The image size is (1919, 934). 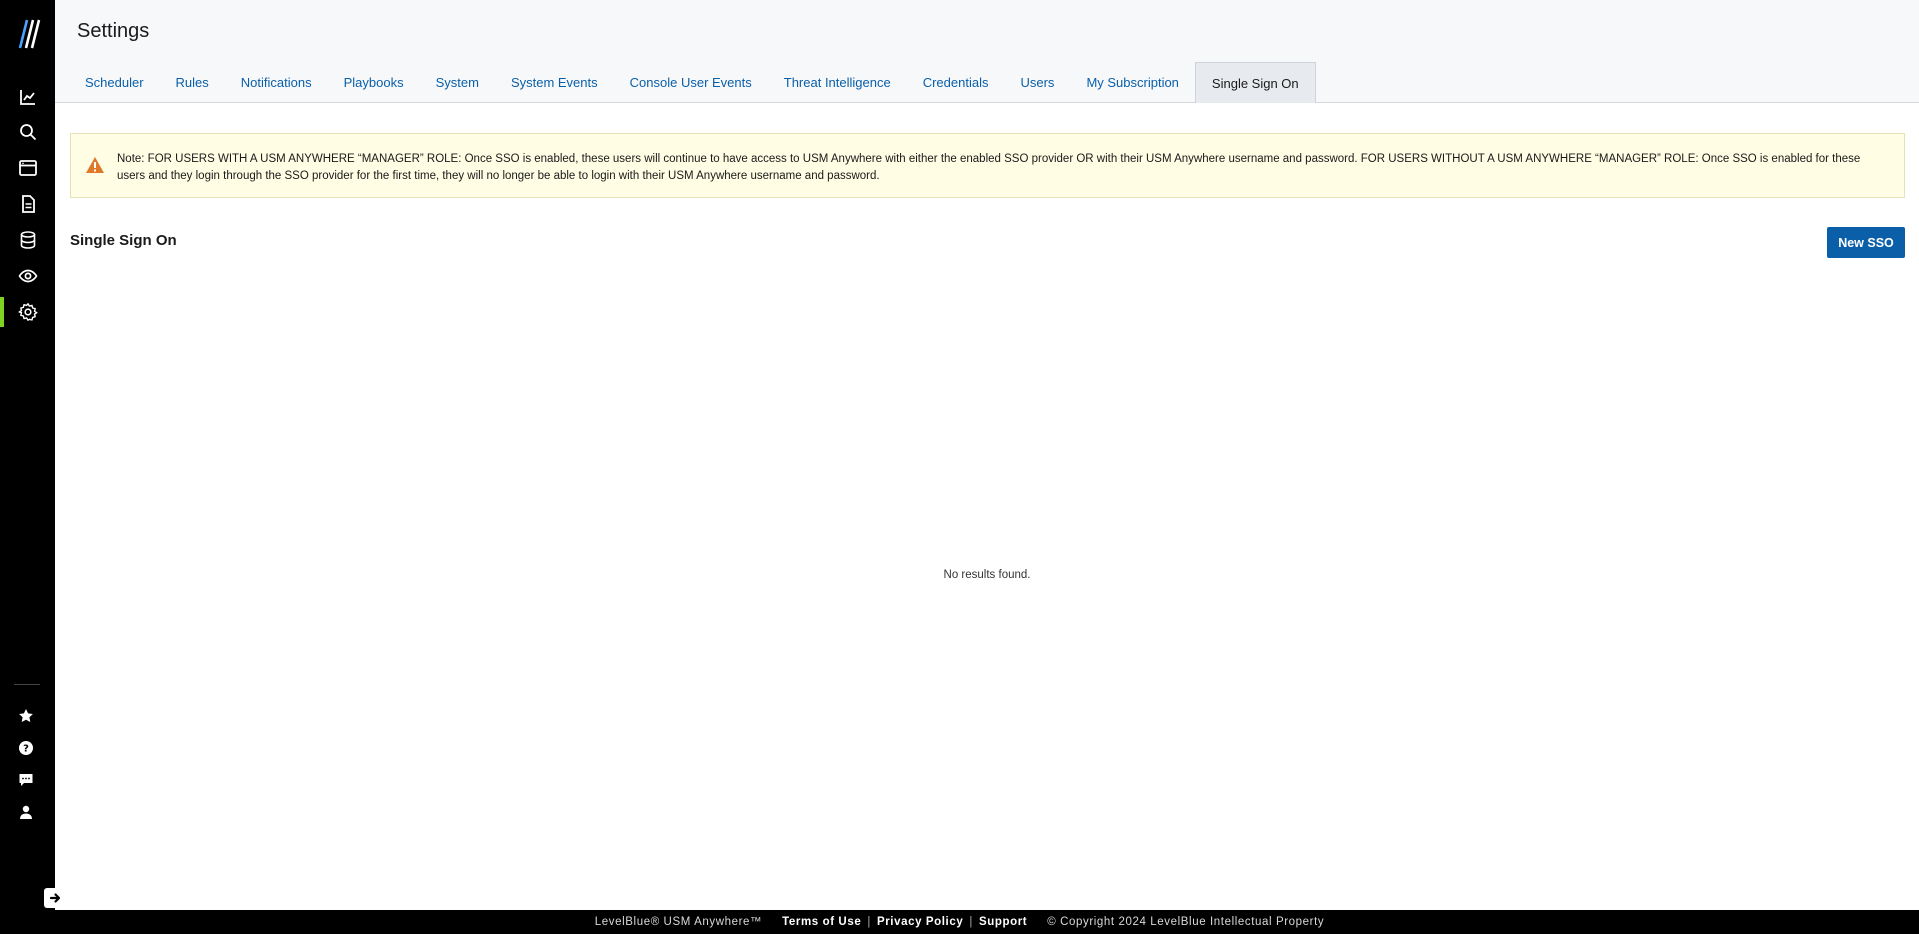 I want to click on gear-icon, so click(x=27, y=312).